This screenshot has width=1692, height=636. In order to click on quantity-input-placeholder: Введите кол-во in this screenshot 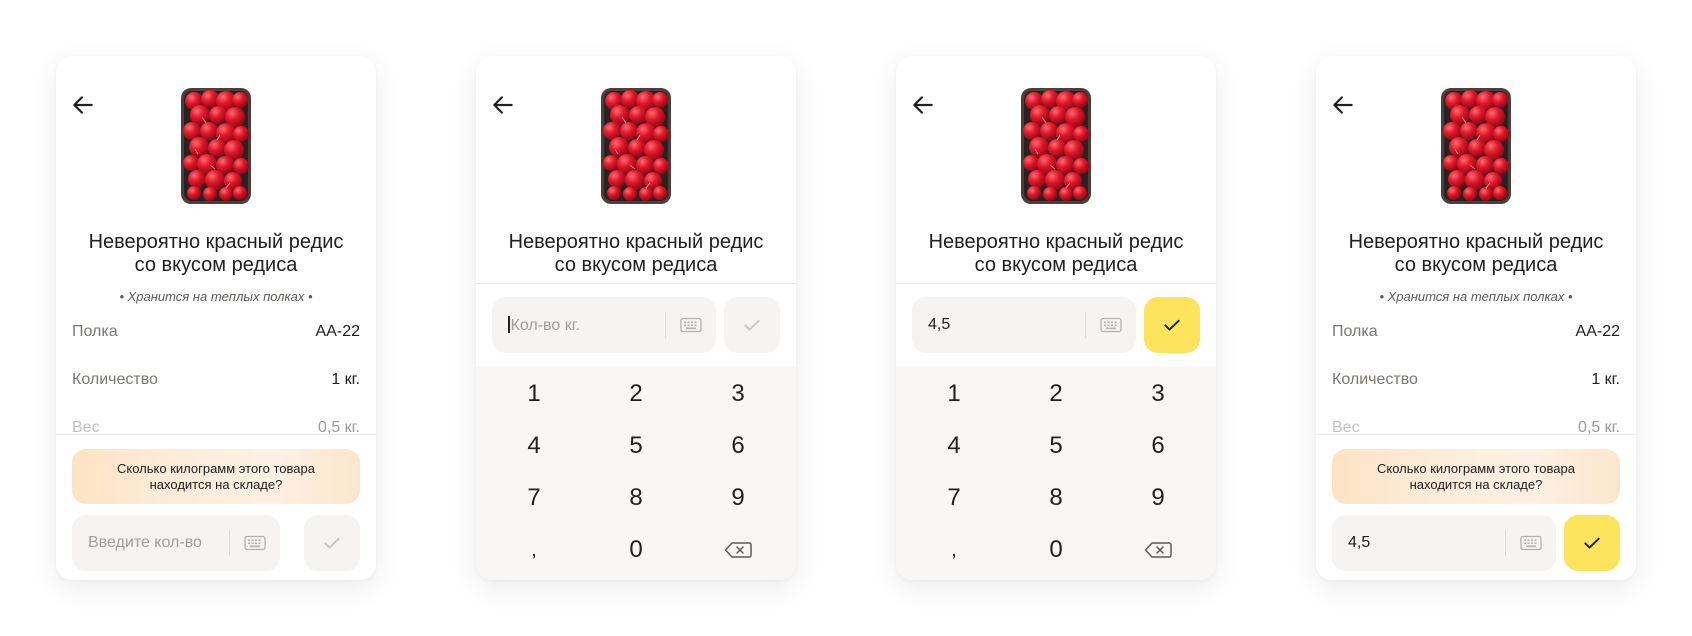, I will do `click(145, 542)`.